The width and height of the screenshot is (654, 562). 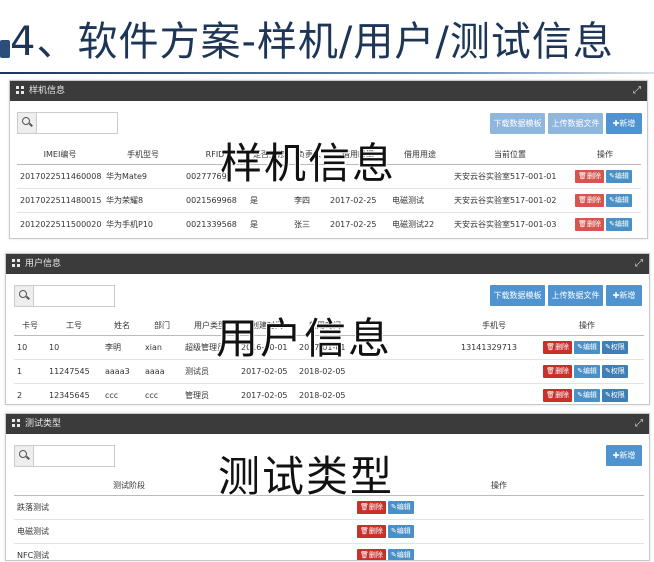 What do you see at coordinates (329, 551) in the screenshot?
I see `table-row: NFC测试 🗑删除 ✎编辑` at bounding box center [329, 551].